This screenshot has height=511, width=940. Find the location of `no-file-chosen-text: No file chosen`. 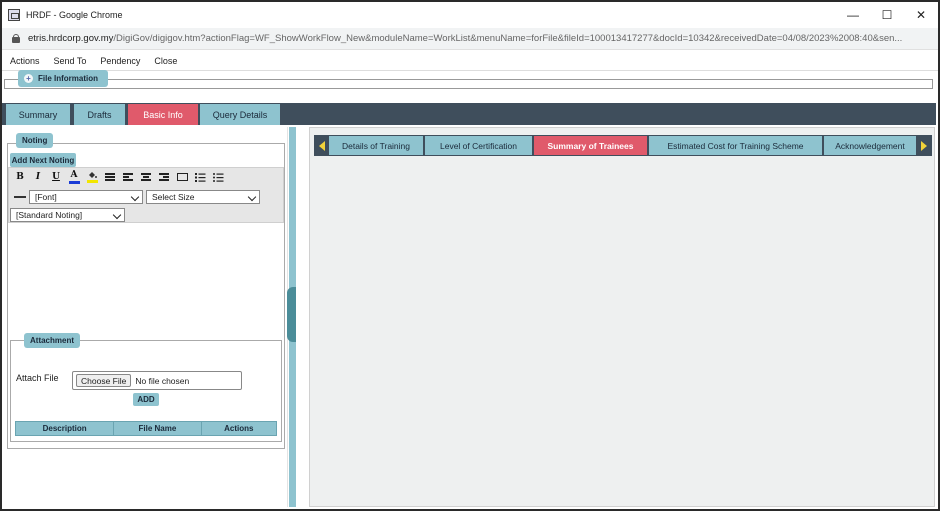

no-file-chosen-text: No file chosen is located at coordinates (162, 380).